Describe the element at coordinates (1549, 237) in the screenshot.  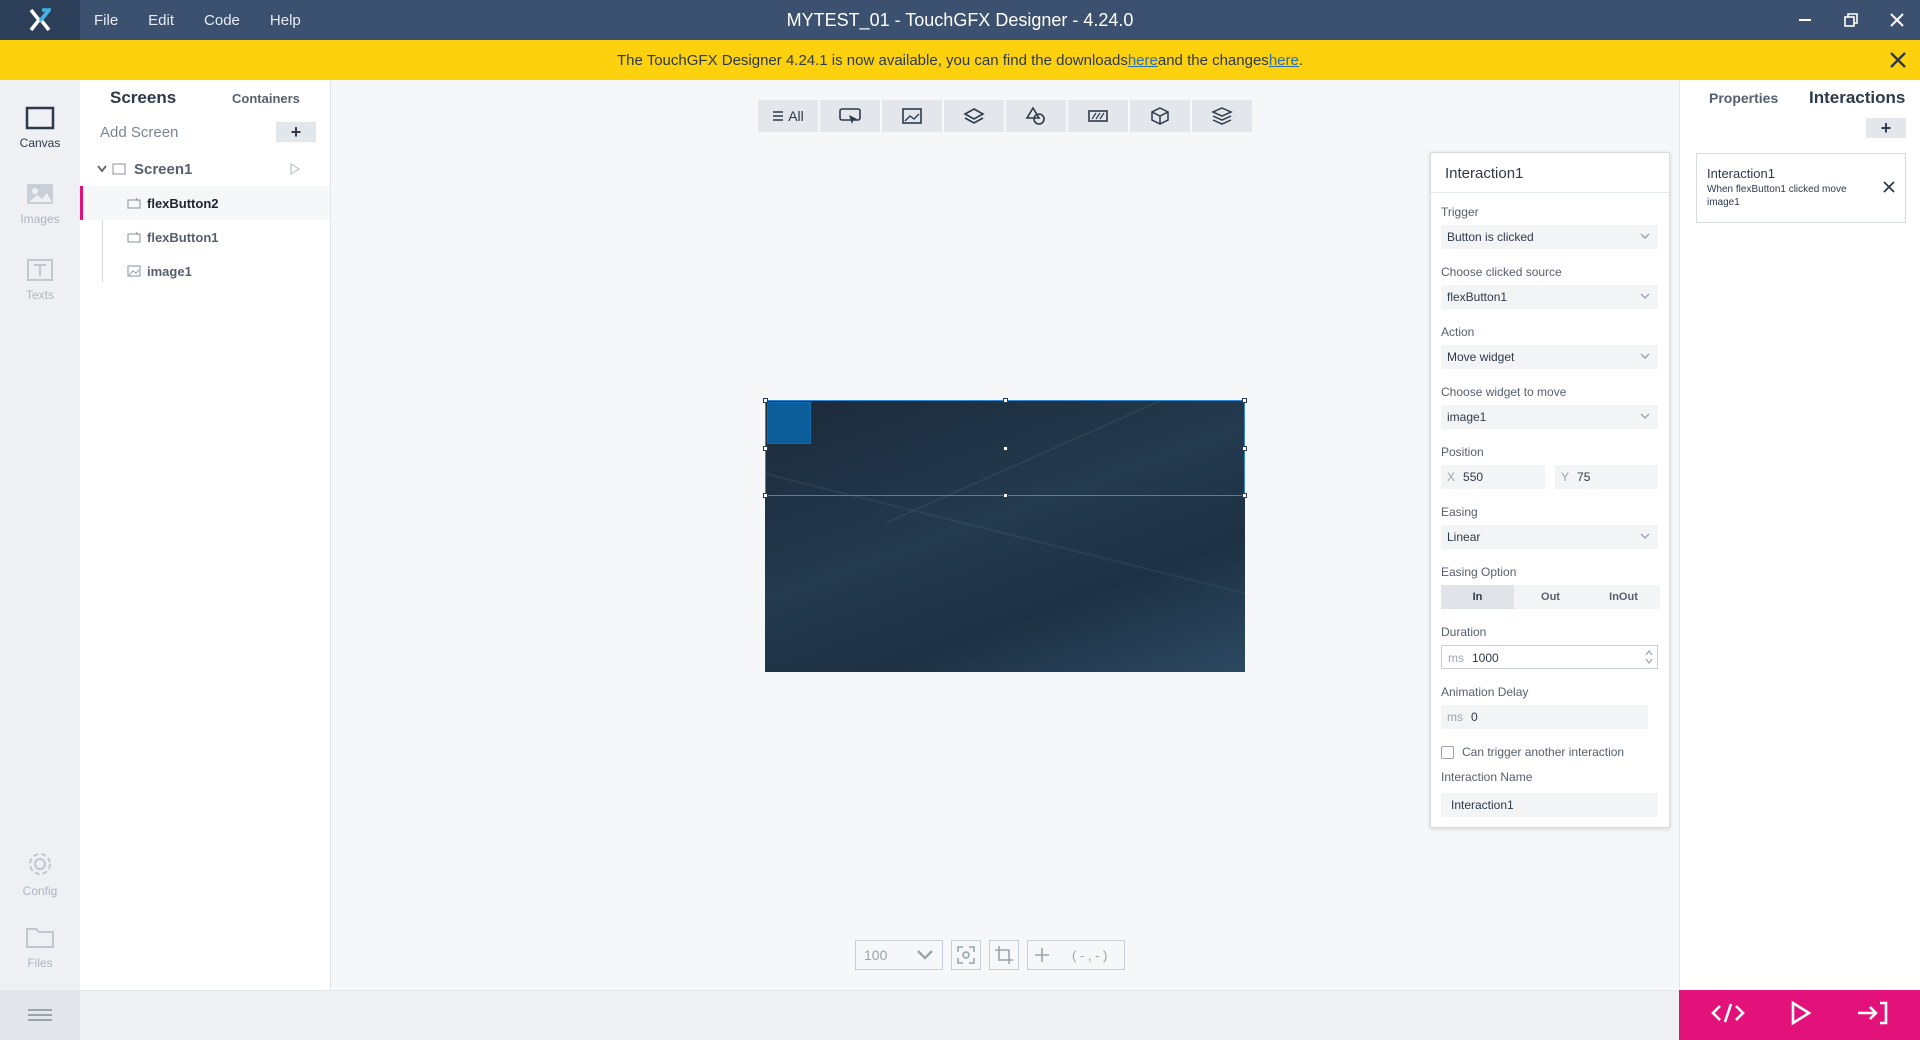
I see `trigger-select: Button is clicked` at that location.